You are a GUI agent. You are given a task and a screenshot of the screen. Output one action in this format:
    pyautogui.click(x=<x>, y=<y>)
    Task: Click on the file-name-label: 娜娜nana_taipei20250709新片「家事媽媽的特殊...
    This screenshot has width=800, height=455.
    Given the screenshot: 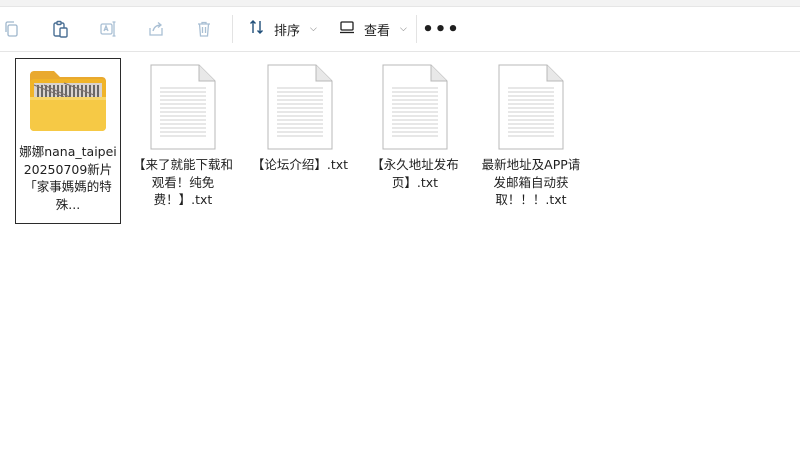 What is the action you would take?
    pyautogui.click(x=68, y=178)
    